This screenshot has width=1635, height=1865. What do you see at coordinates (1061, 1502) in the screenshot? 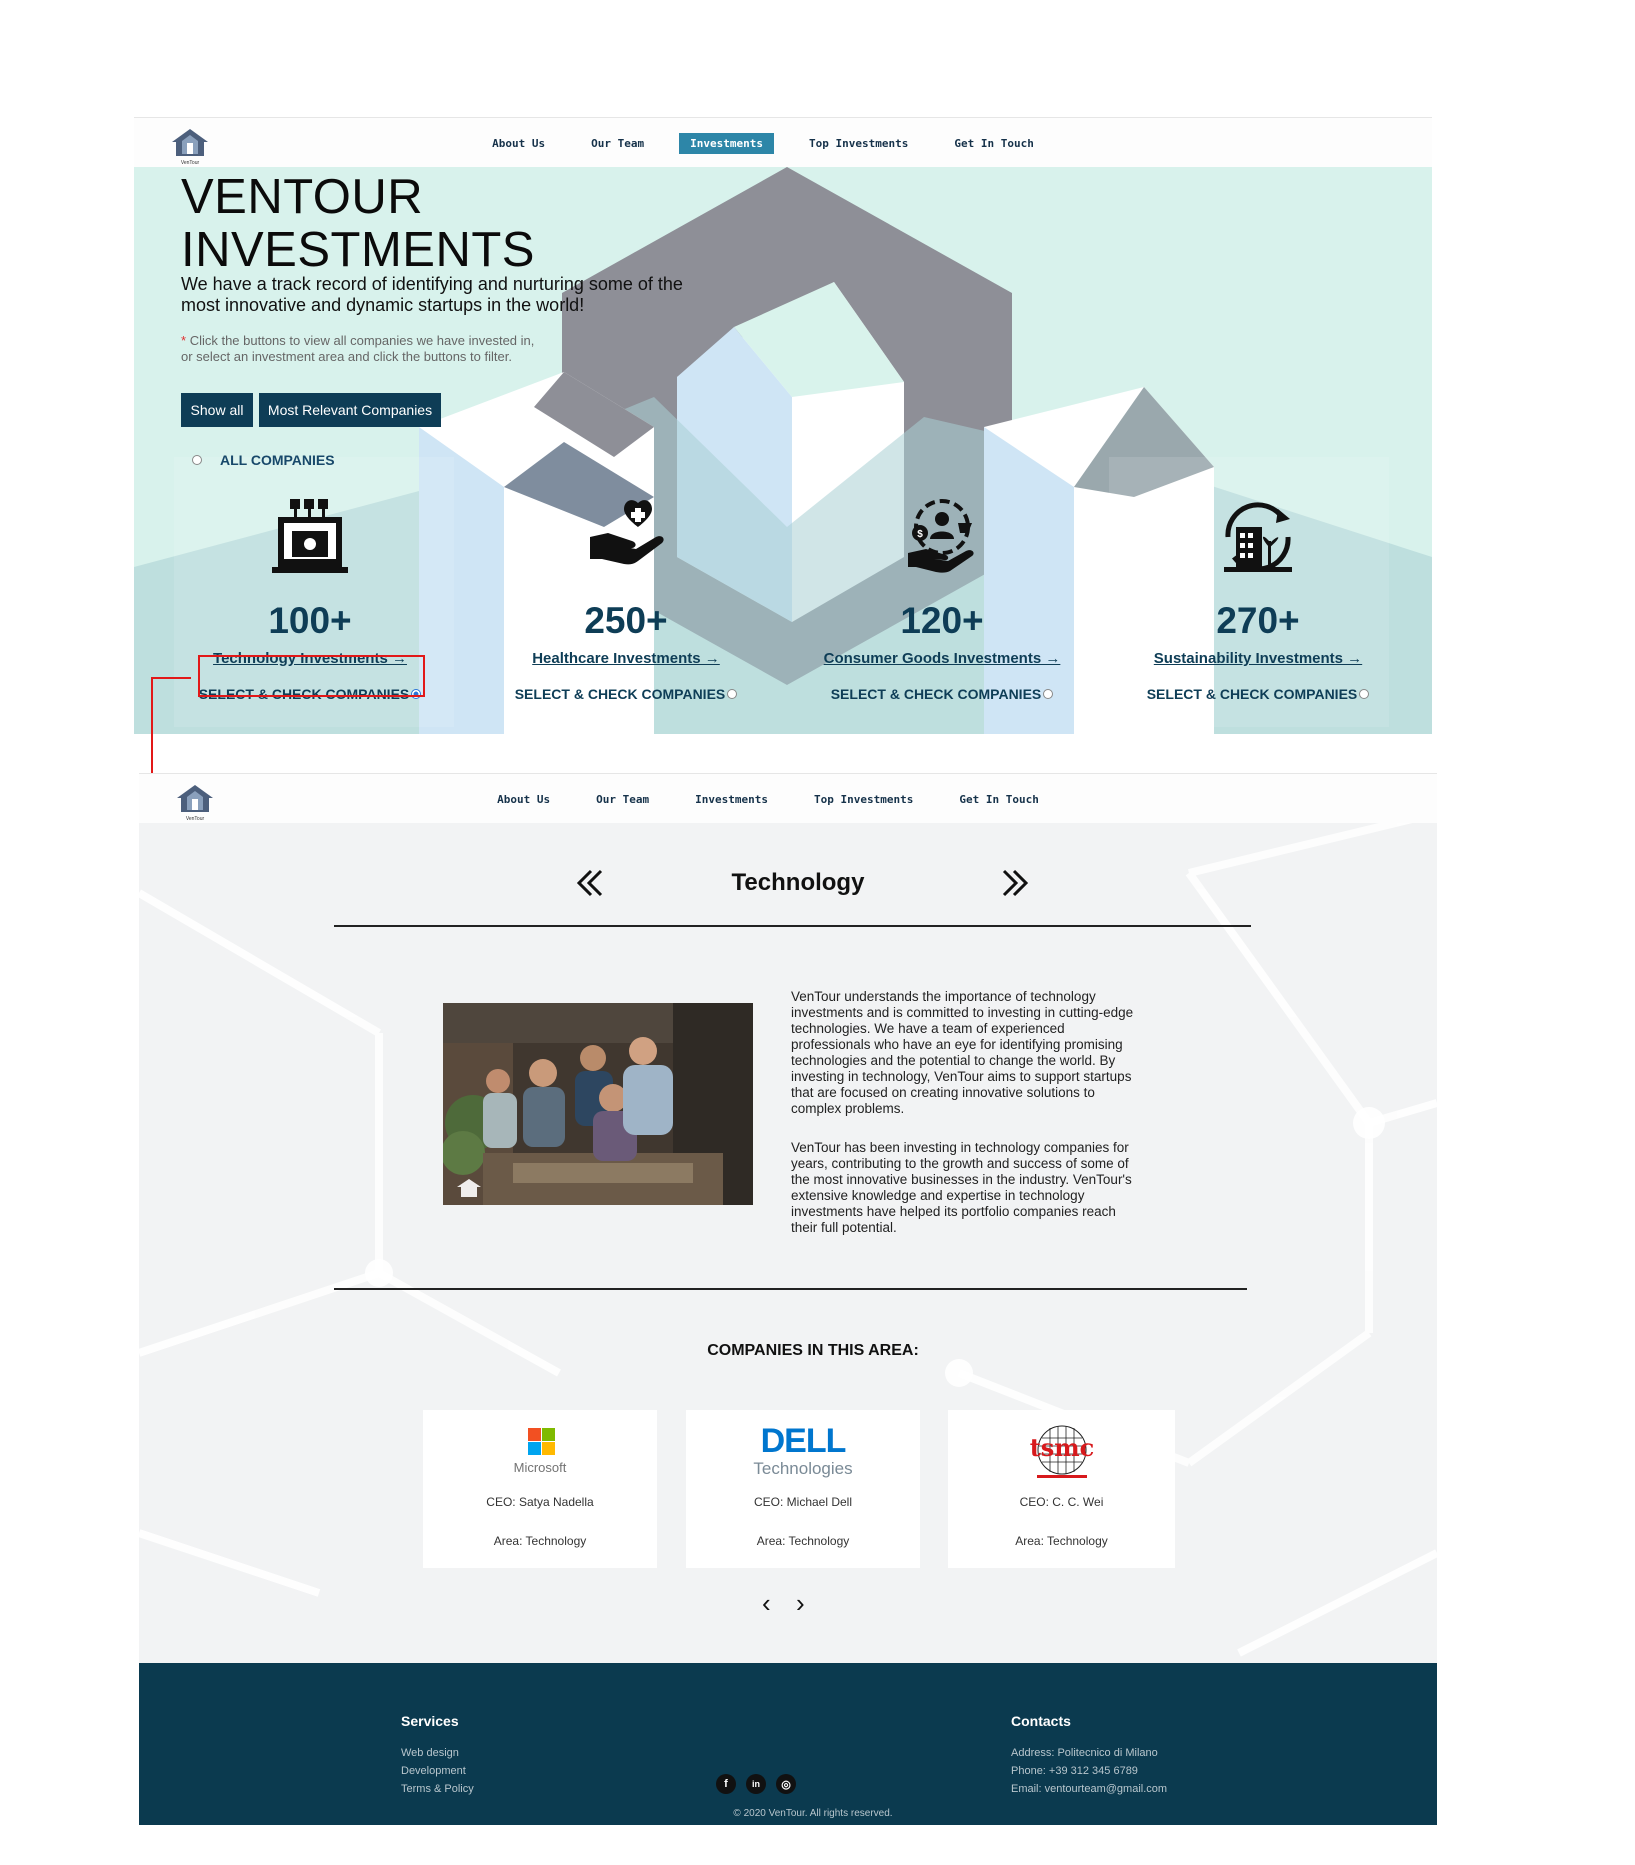
I see `company-ceo: CEO: C. C. Wei` at bounding box center [1061, 1502].